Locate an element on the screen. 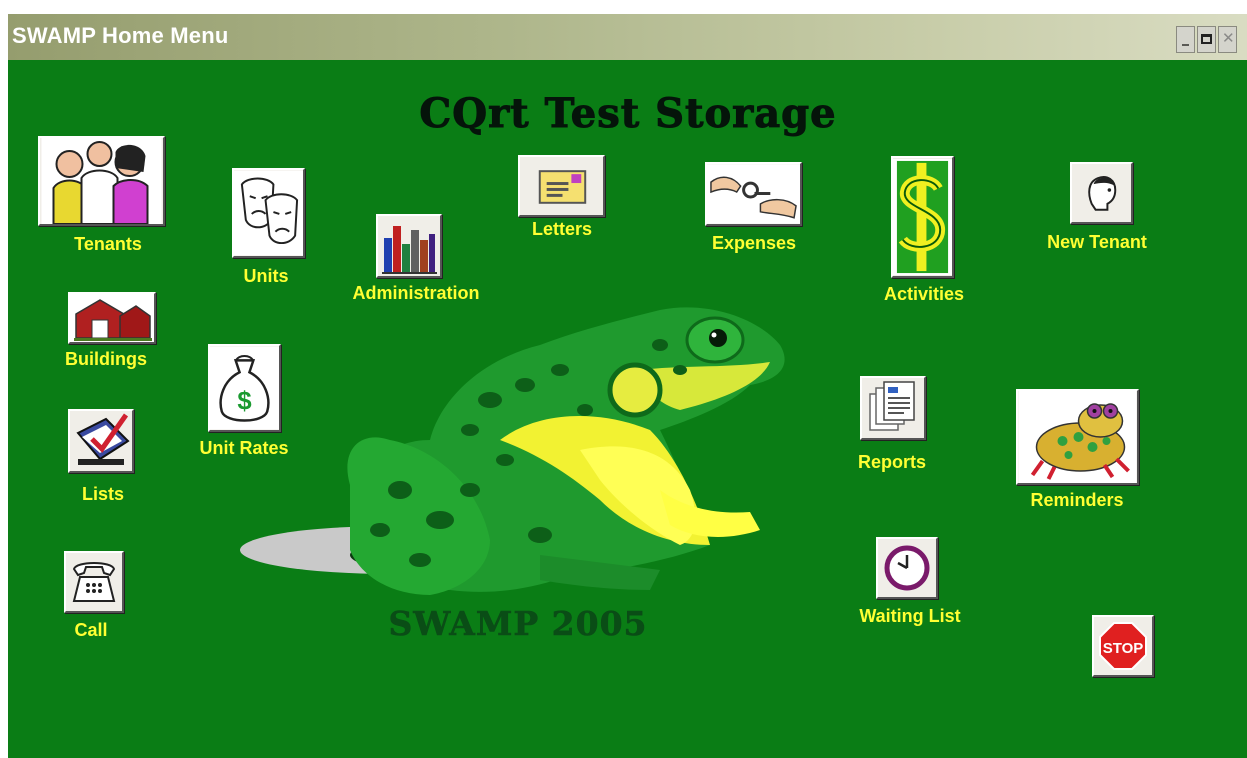 This screenshot has width=1247, height=758. activities-button is located at coordinates (922, 217).